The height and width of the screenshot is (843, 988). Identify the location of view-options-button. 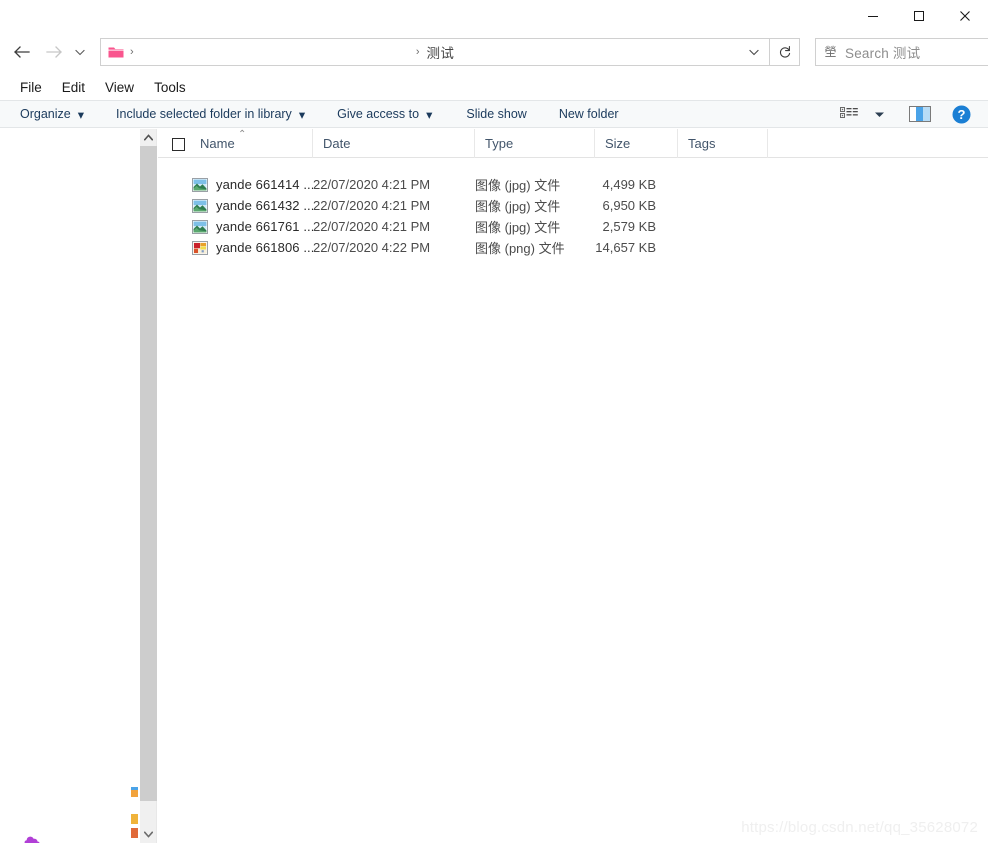
(849, 114).